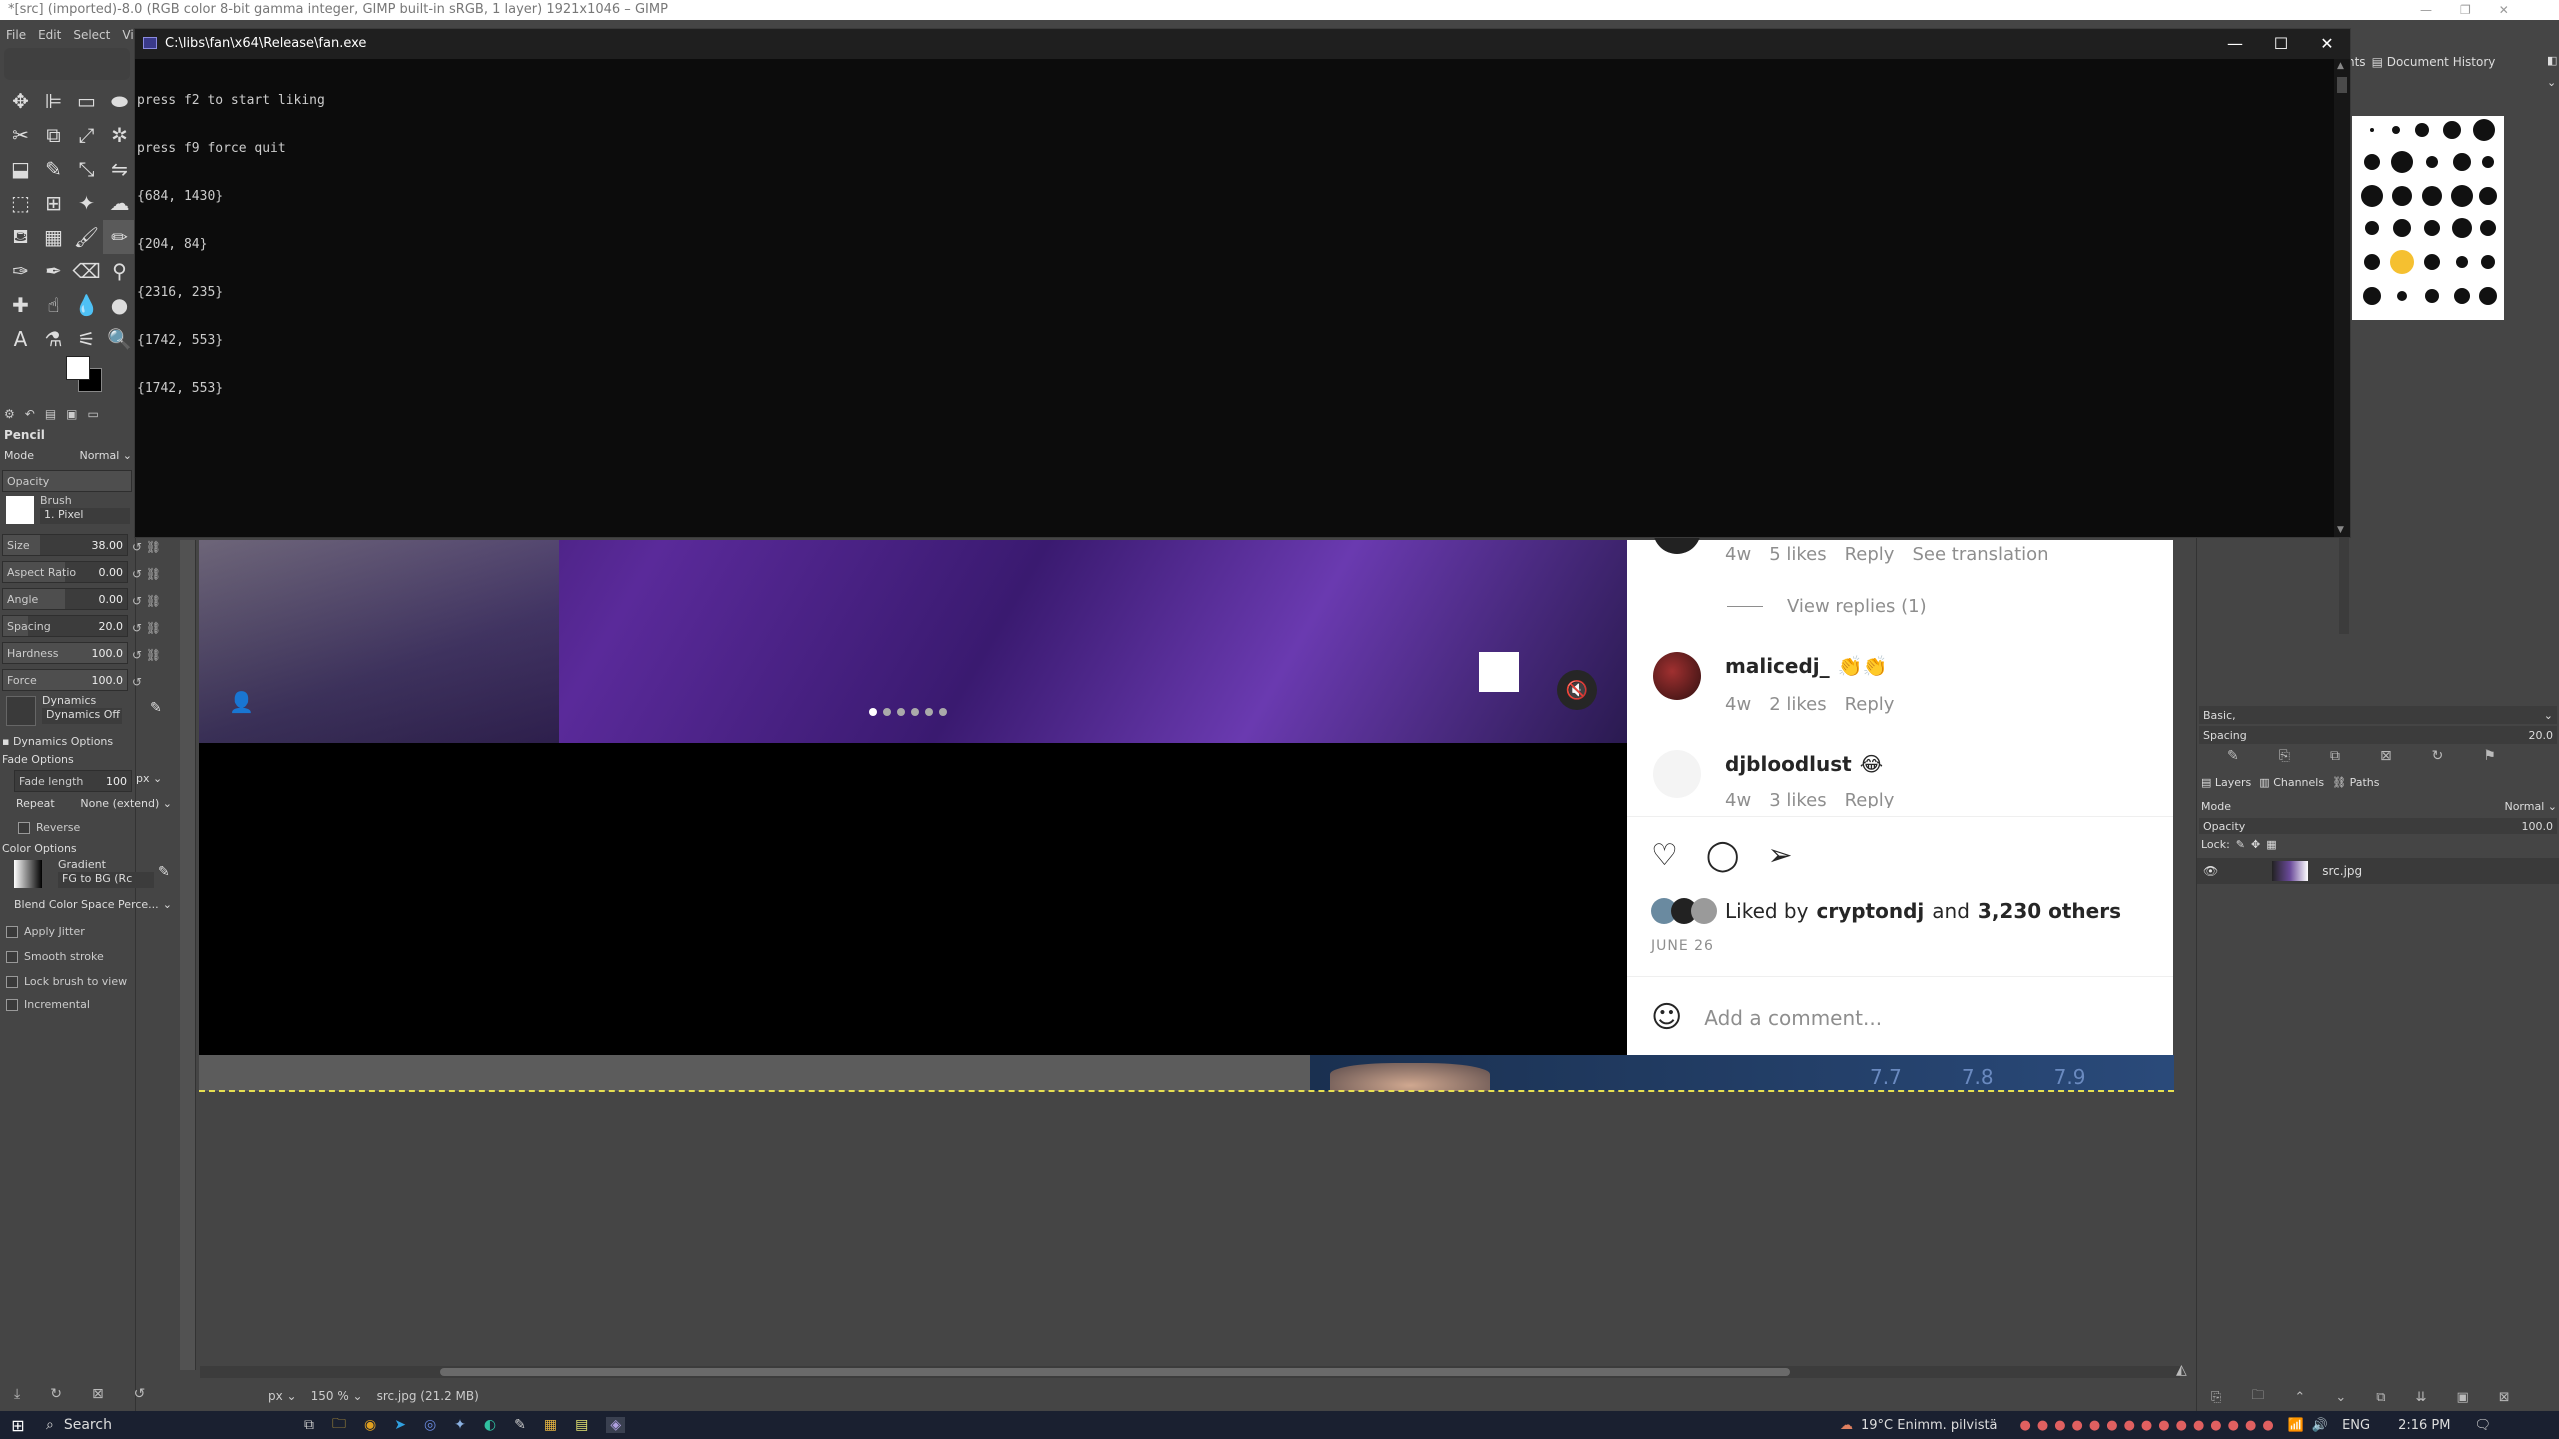 The image size is (2559, 1439). What do you see at coordinates (86, 305) in the screenshot?
I see `blur-tool-icon: 💧` at bounding box center [86, 305].